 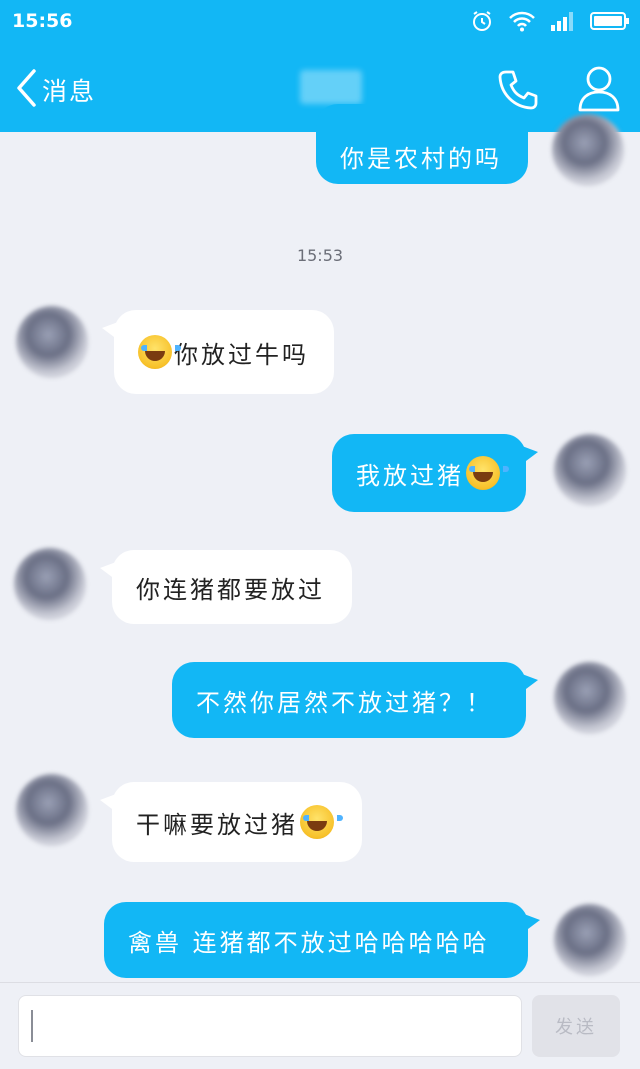 I want to click on message-text: 你放过牛吗, so click(x=241, y=354).